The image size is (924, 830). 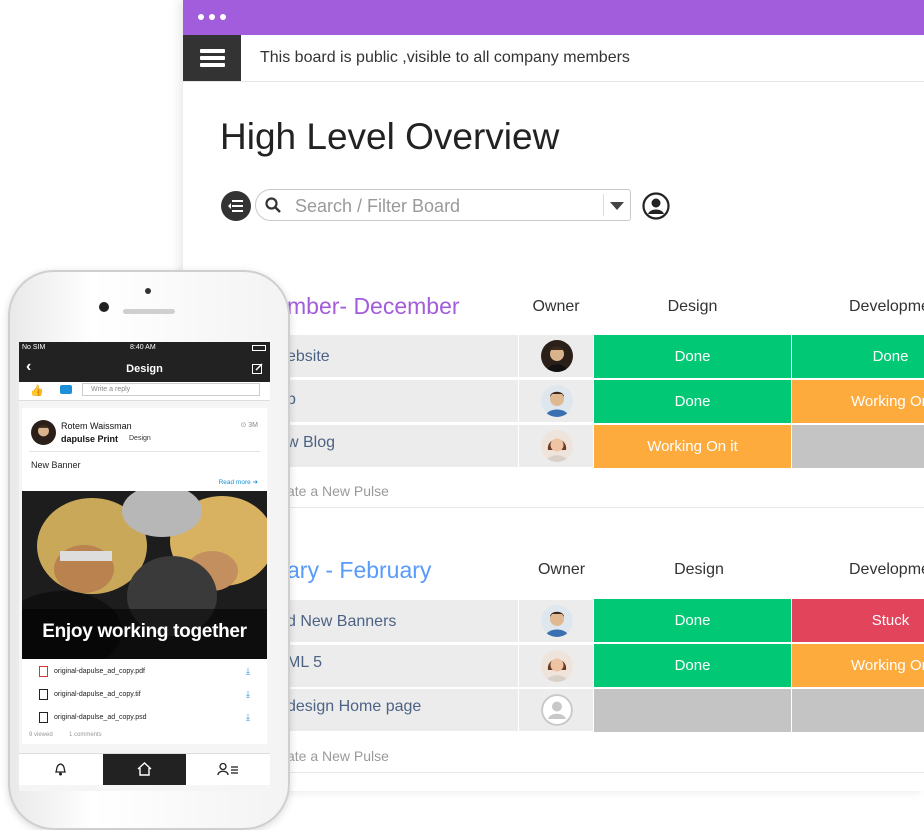 I want to click on pulse-name: ebsite, so click(x=308, y=357).